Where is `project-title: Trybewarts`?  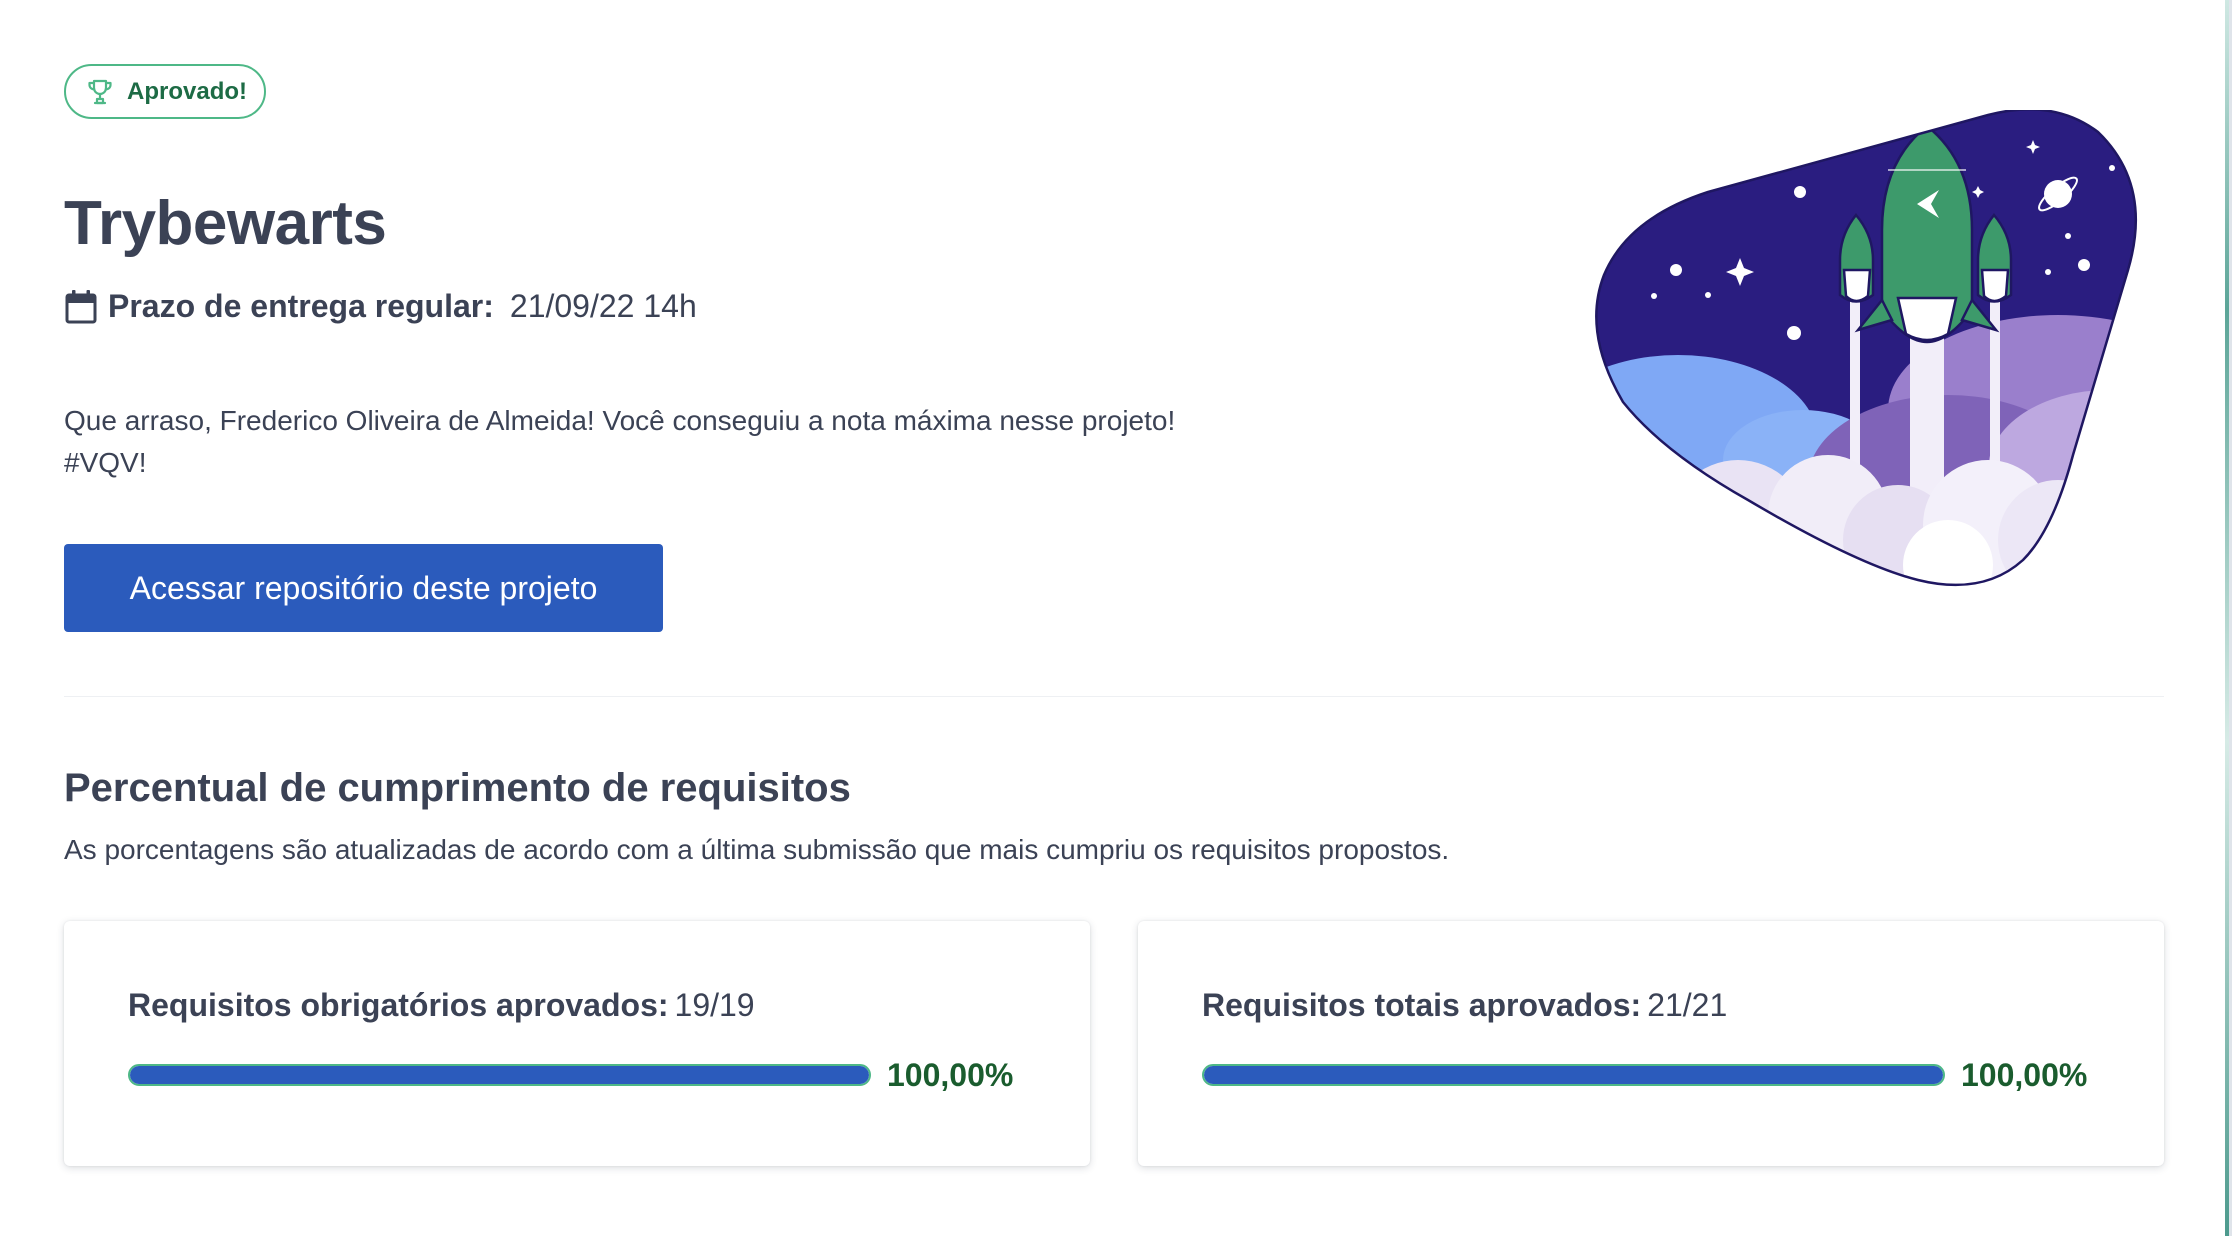 project-title: Trybewarts is located at coordinates (225, 223).